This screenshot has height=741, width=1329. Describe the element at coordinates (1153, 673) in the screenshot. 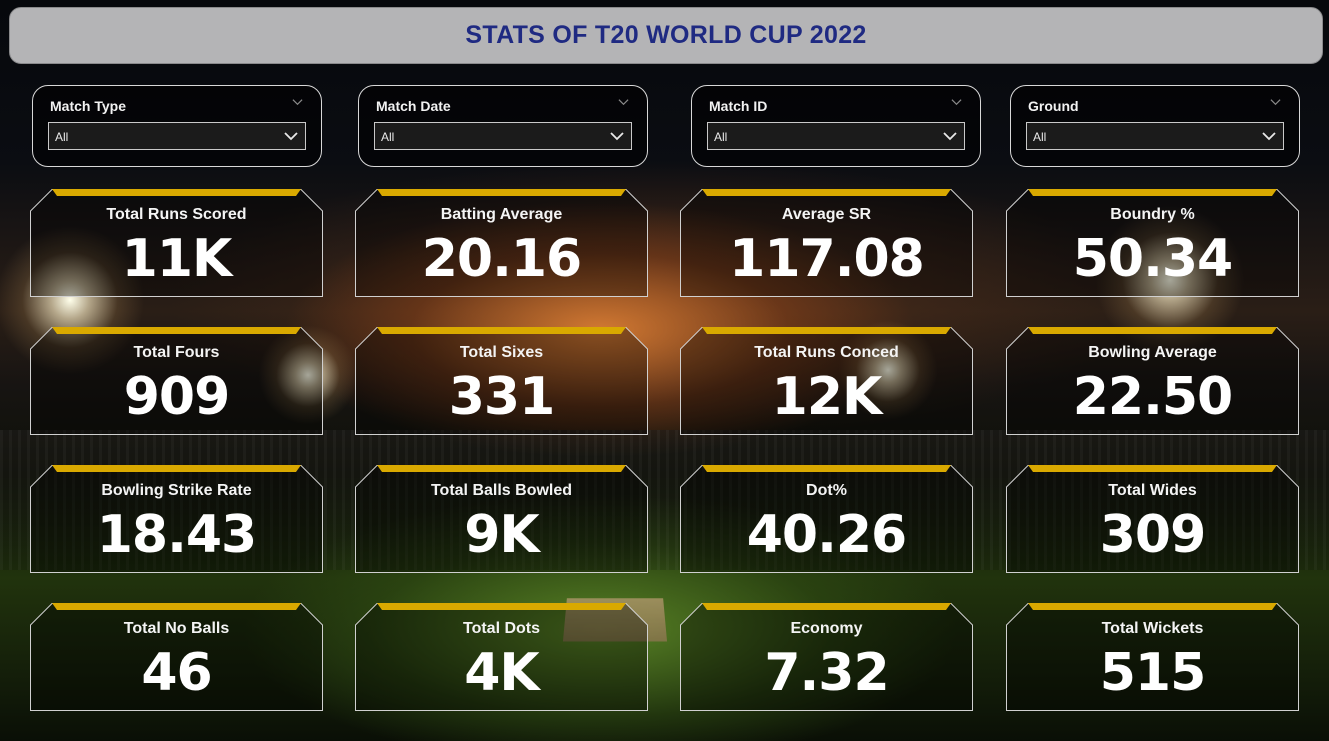

I see `kpi-value: 515` at that location.